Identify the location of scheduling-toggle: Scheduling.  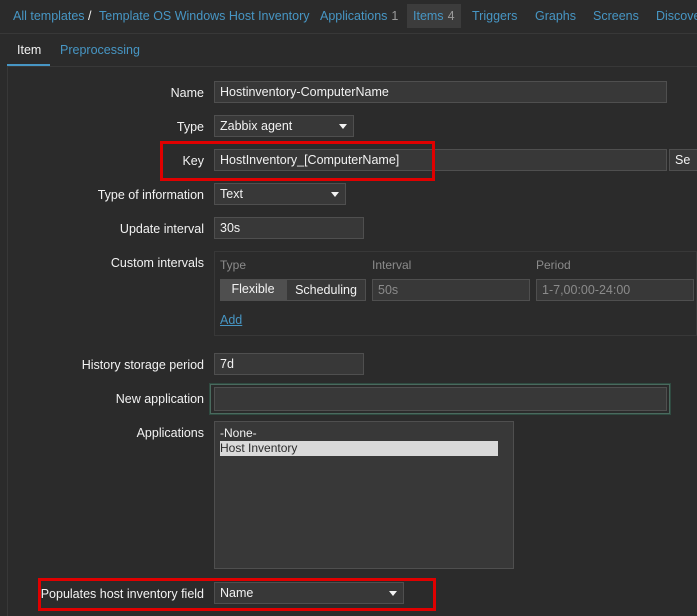
(326, 290).